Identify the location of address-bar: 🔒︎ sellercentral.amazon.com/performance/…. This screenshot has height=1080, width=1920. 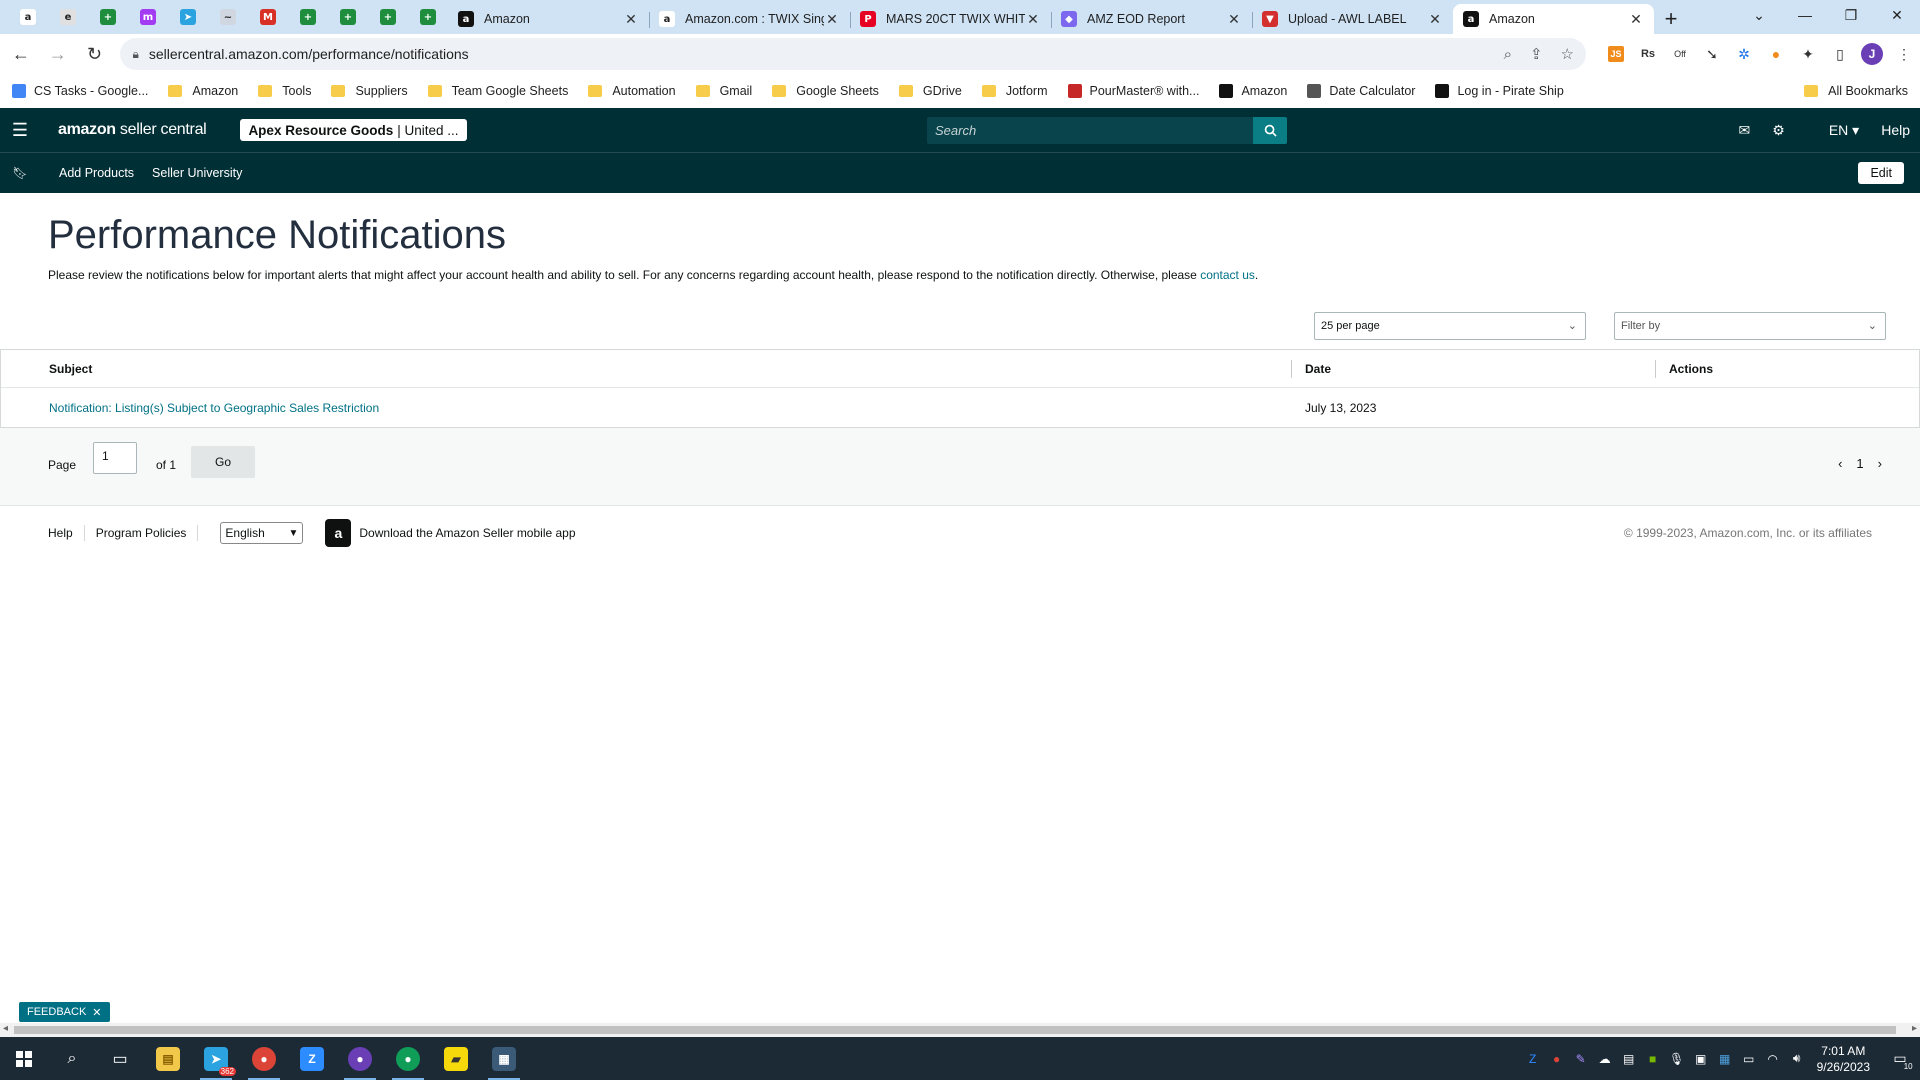
(853, 54).